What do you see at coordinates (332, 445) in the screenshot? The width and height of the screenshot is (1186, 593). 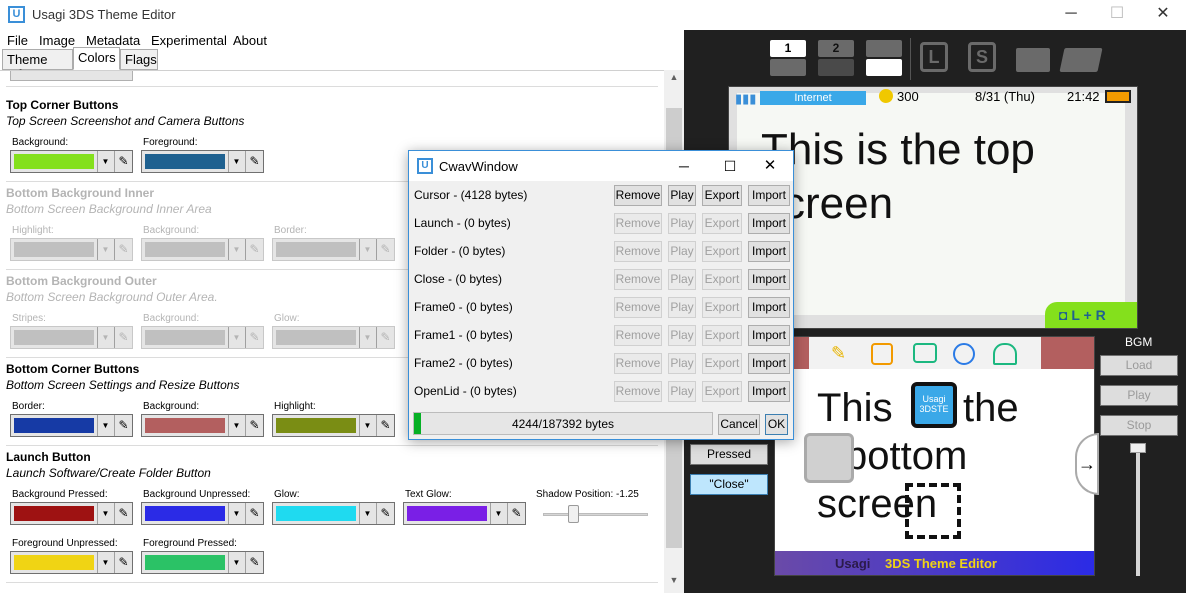 I see `separator` at bounding box center [332, 445].